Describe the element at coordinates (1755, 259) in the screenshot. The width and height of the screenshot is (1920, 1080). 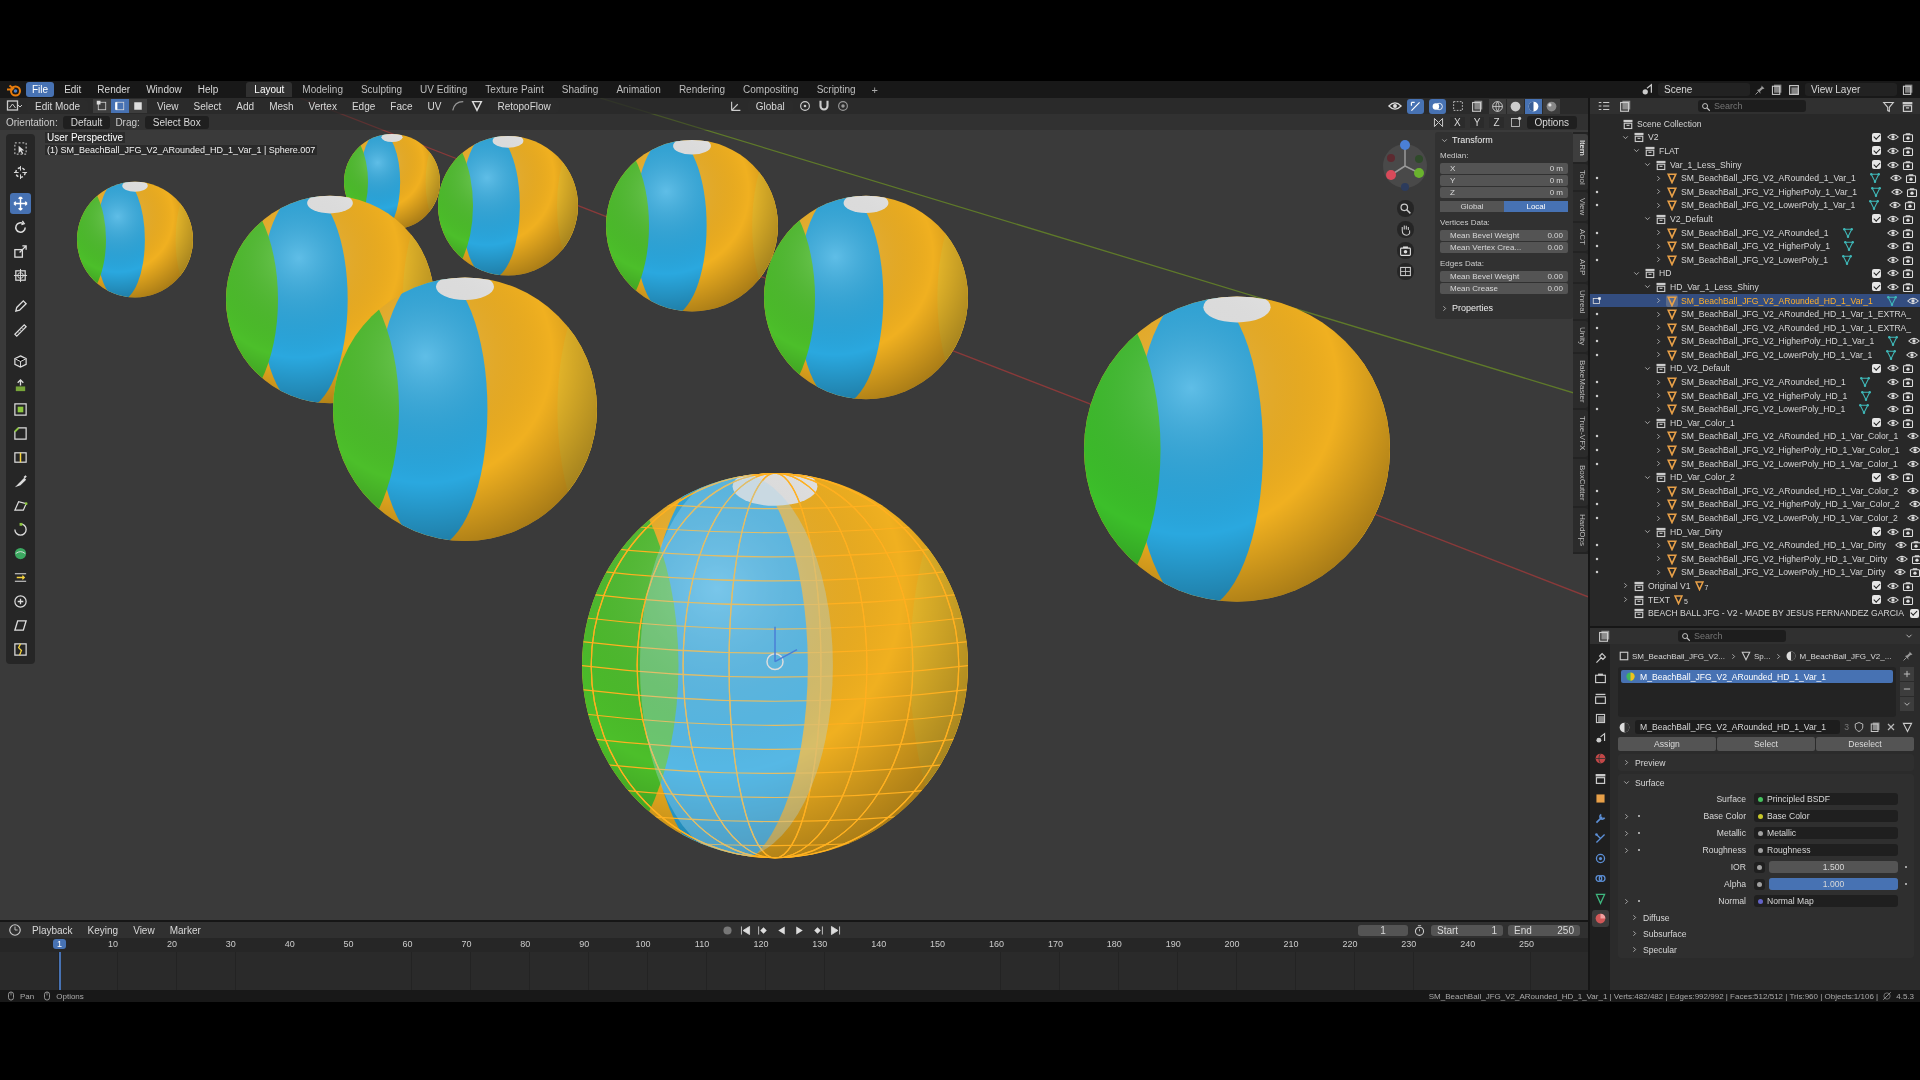
I see `outliner-row: SM_BeachBall_JFG_V2_LowerPoly_1` at that location.